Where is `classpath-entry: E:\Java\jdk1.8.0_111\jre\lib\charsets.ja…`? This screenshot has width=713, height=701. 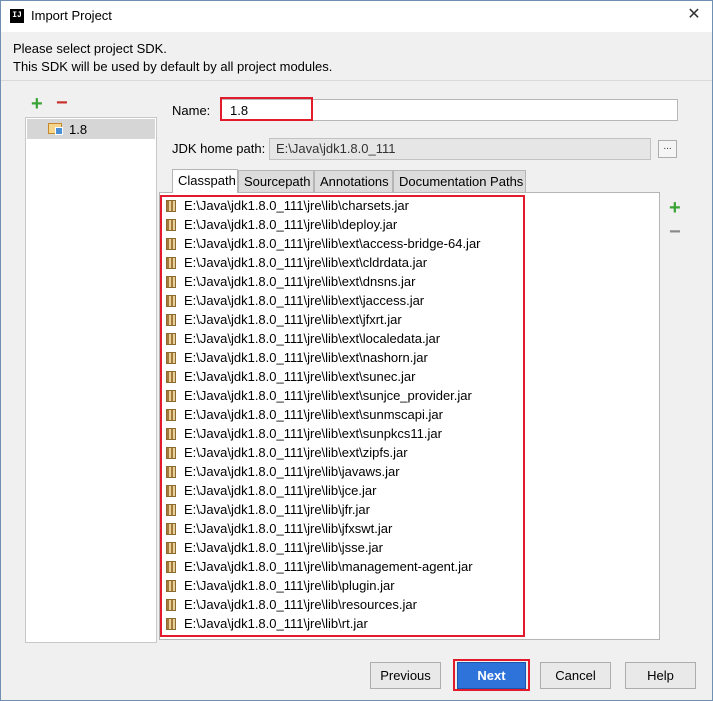
classpath-entry: E:\Java\jdk1.8.0_111\jre\lib\charsets.ja… is located at coordinates (296, 205).